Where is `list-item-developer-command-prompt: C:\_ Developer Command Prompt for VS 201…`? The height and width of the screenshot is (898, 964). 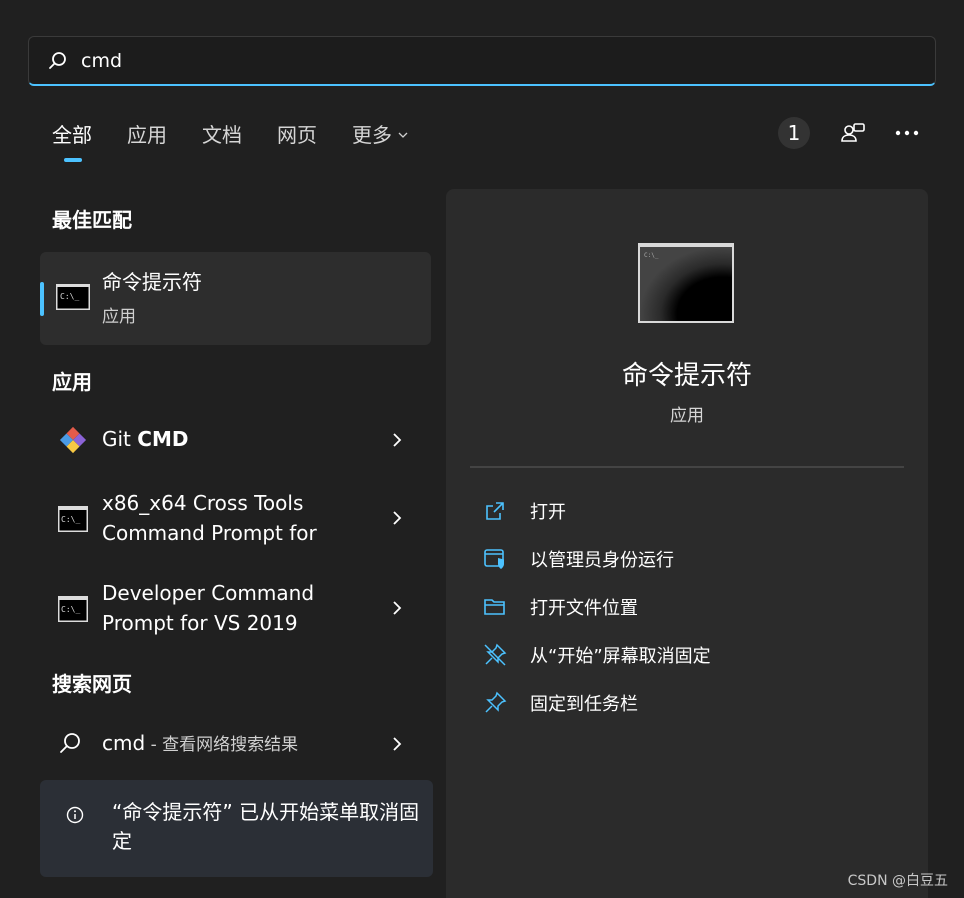
list-item-developer-command-prompt: C:\_ Developer Command Prompt for VS 201… is located at coordinates (235, 608).